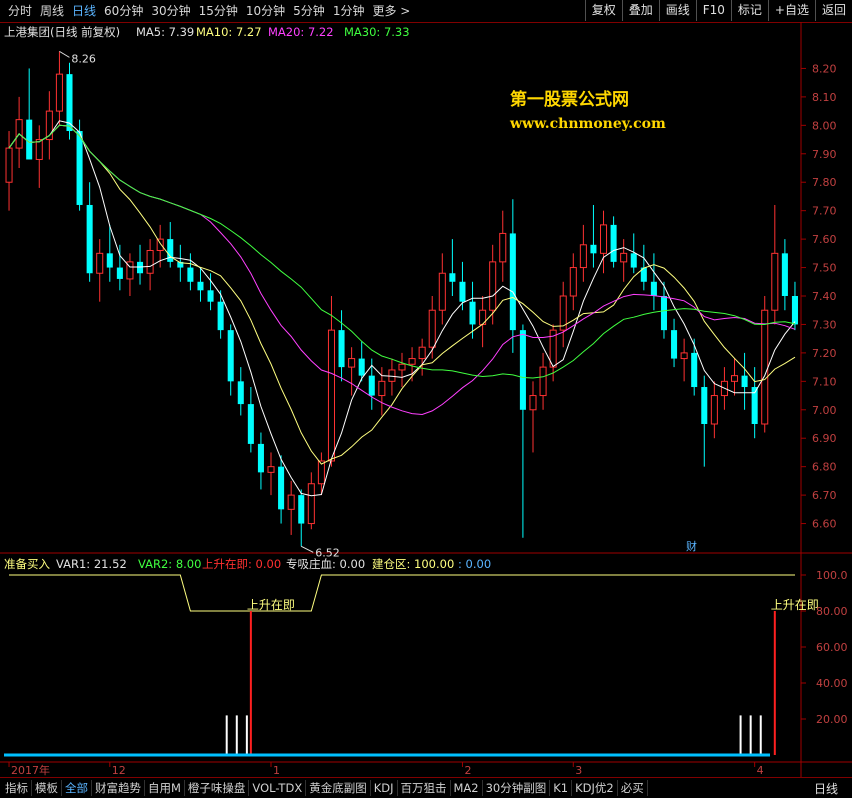  I want to click on indicator-tab-4: 自用M, so click(165, 788).